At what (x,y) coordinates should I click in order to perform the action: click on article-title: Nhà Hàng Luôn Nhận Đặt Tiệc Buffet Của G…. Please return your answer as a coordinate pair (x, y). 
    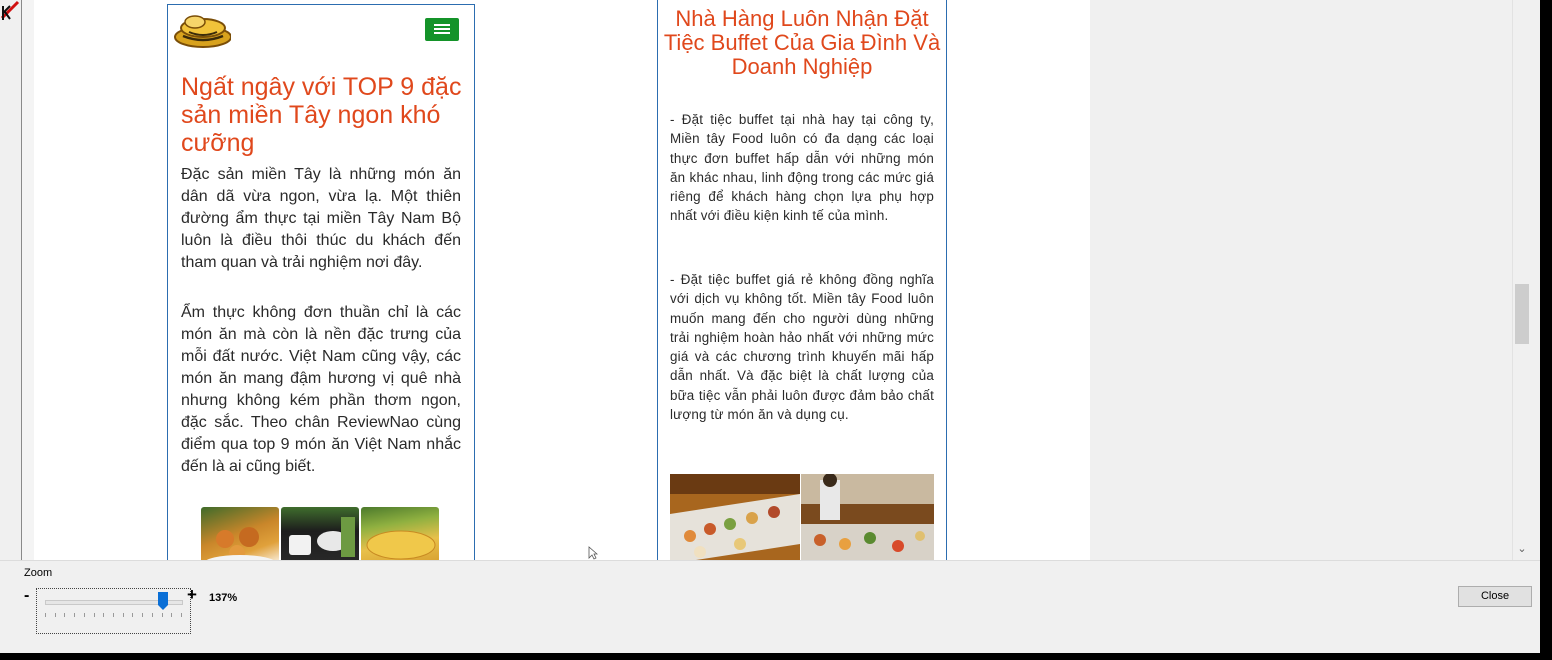
    Looking at the image, I should click on (802, 42).